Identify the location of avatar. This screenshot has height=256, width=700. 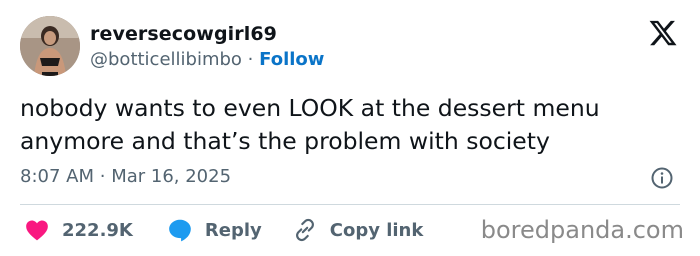
(50, 46).